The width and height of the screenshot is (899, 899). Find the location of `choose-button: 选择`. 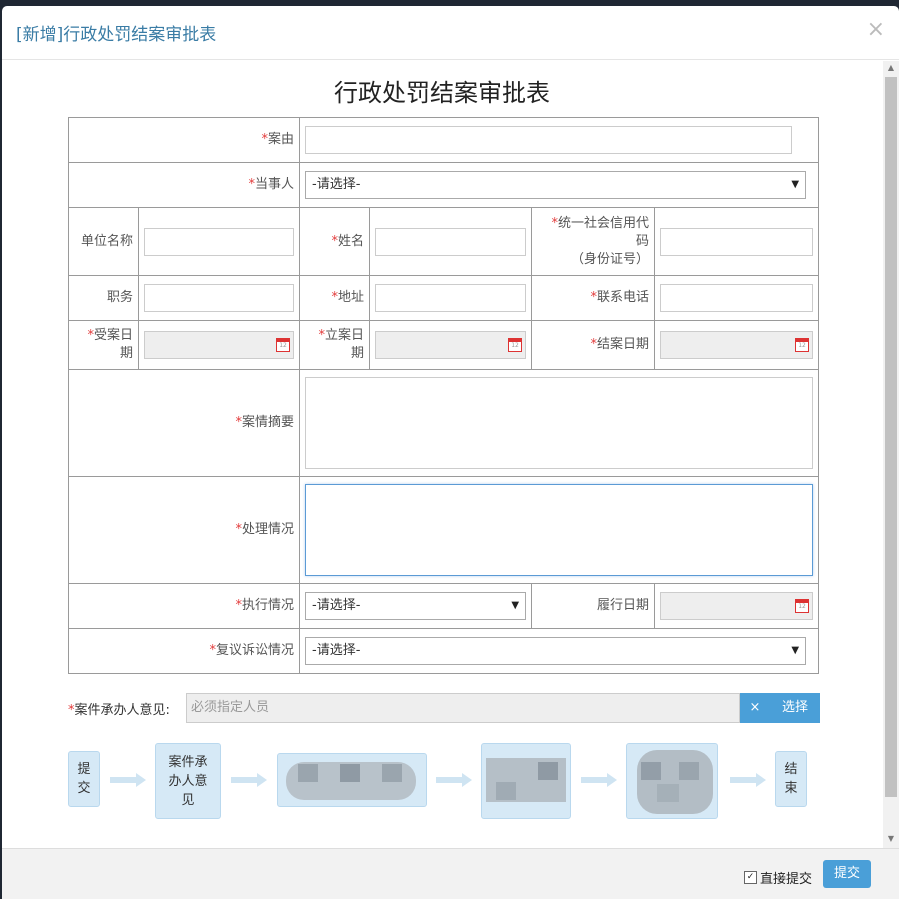

choose-button: 选择 is located at coordinates (795, 708).